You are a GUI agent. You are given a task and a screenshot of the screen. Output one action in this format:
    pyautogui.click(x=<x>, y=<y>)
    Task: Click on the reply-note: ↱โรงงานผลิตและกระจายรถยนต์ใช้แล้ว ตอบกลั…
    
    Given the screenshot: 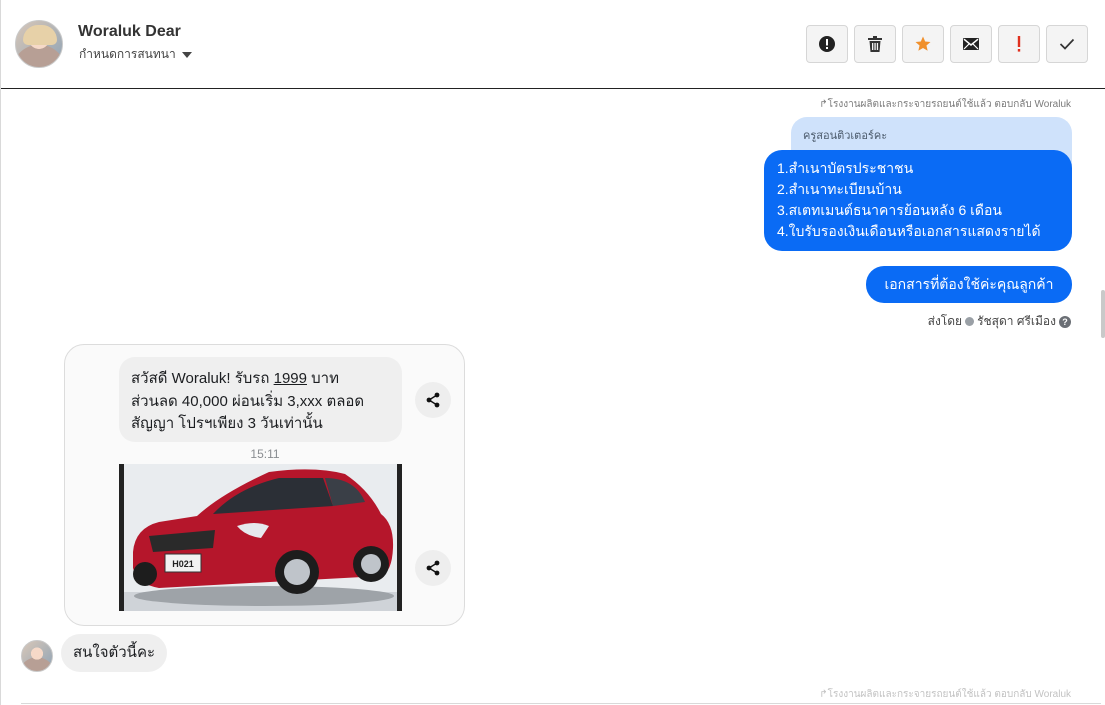 What is the action you would take?
    pyautogui.click(x=945, y=104)
    